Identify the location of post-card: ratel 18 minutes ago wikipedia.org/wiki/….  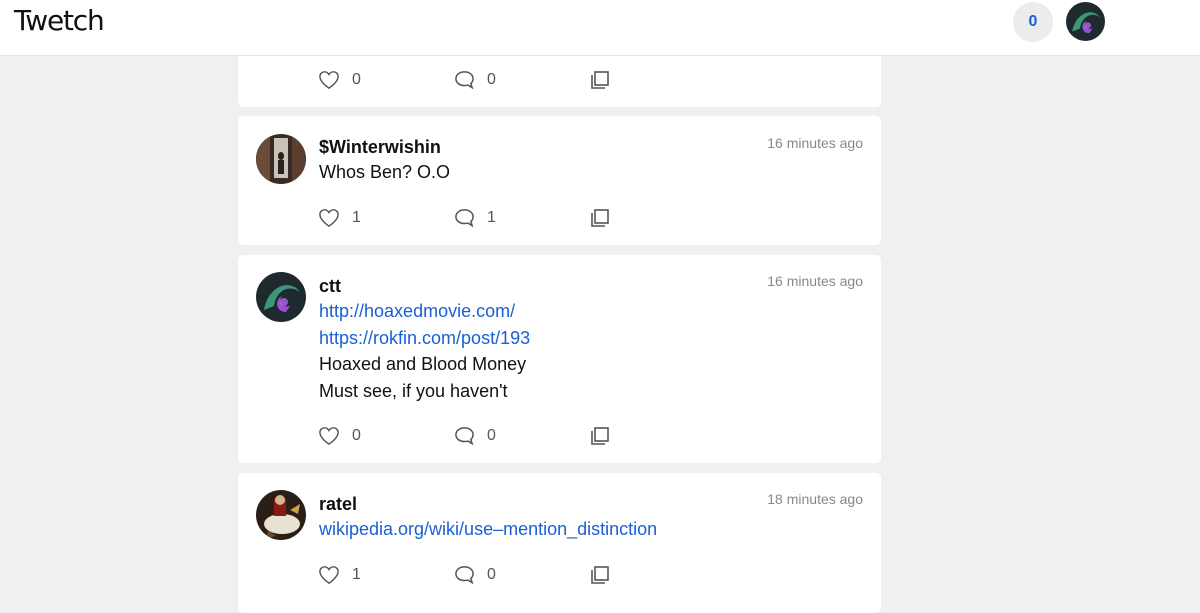
(559, 543).